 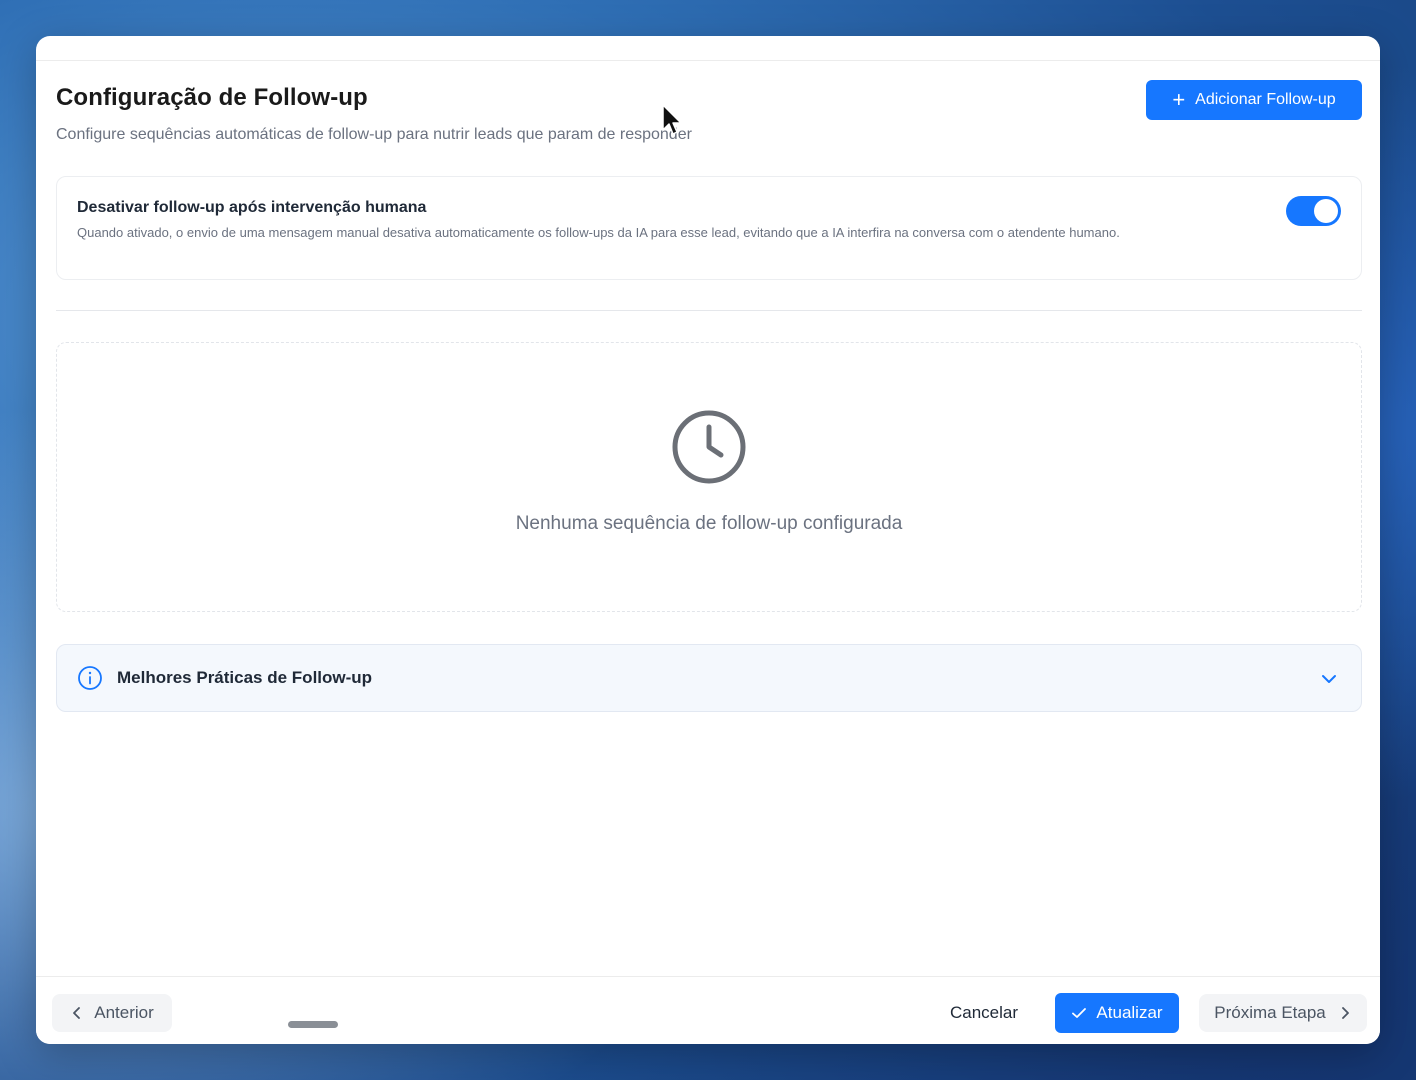 I want to click on check-icon, so click(x=1079, y=1013).